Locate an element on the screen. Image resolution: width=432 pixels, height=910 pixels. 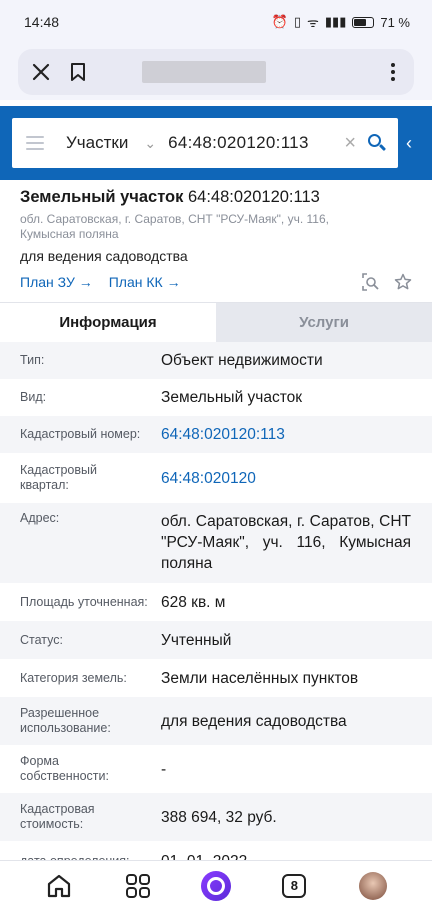
info-value: Земли населённых пунктов is located at coordinates (260, 678).